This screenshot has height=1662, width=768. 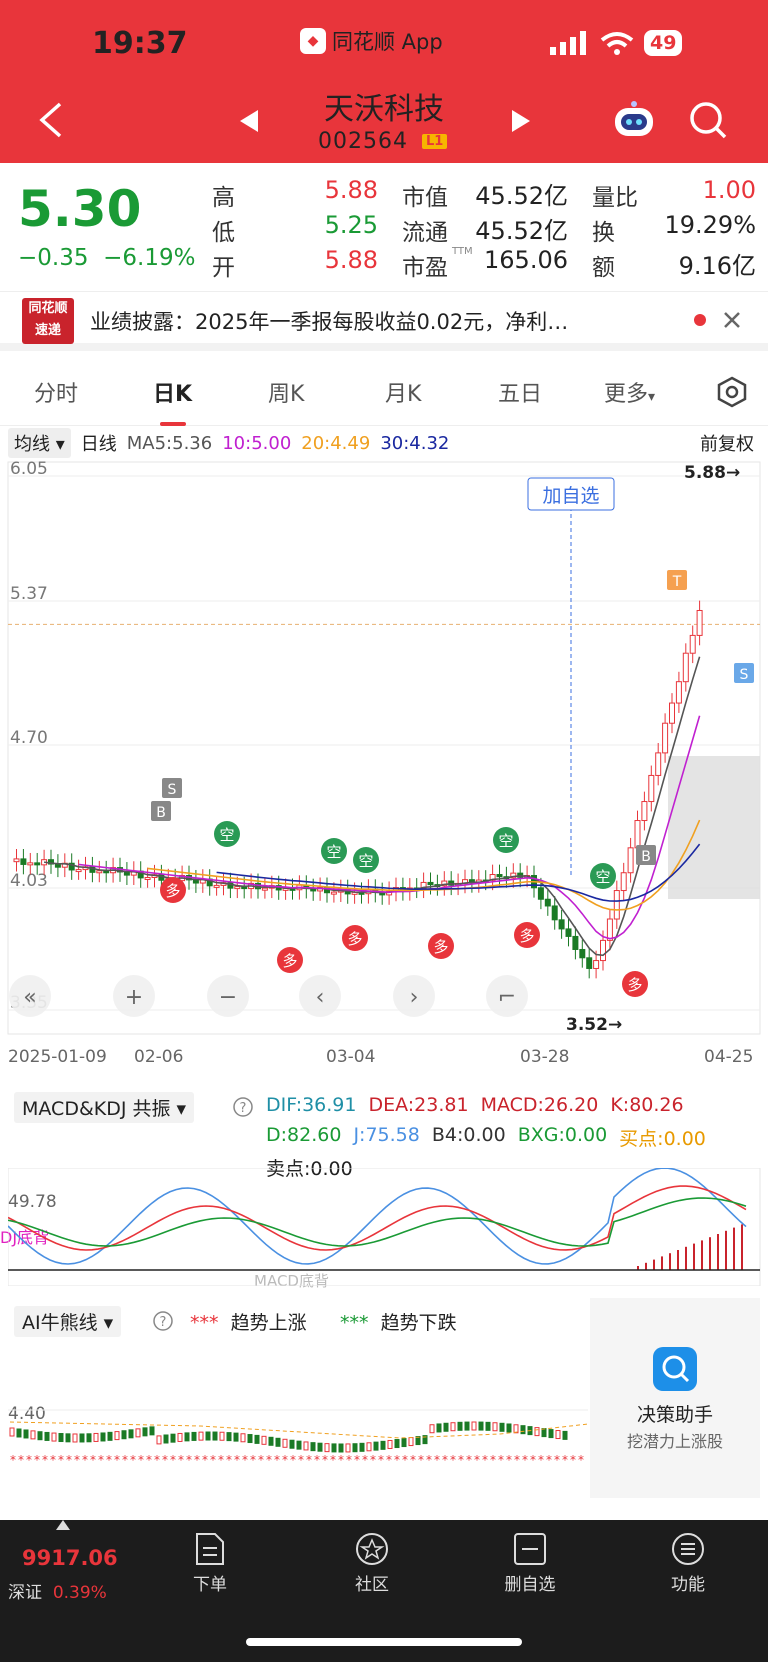 What do you see at coordinates (414, 997) in the screenshot?
I see `chart-control-icon: ›` at bounding box center [414, 997].